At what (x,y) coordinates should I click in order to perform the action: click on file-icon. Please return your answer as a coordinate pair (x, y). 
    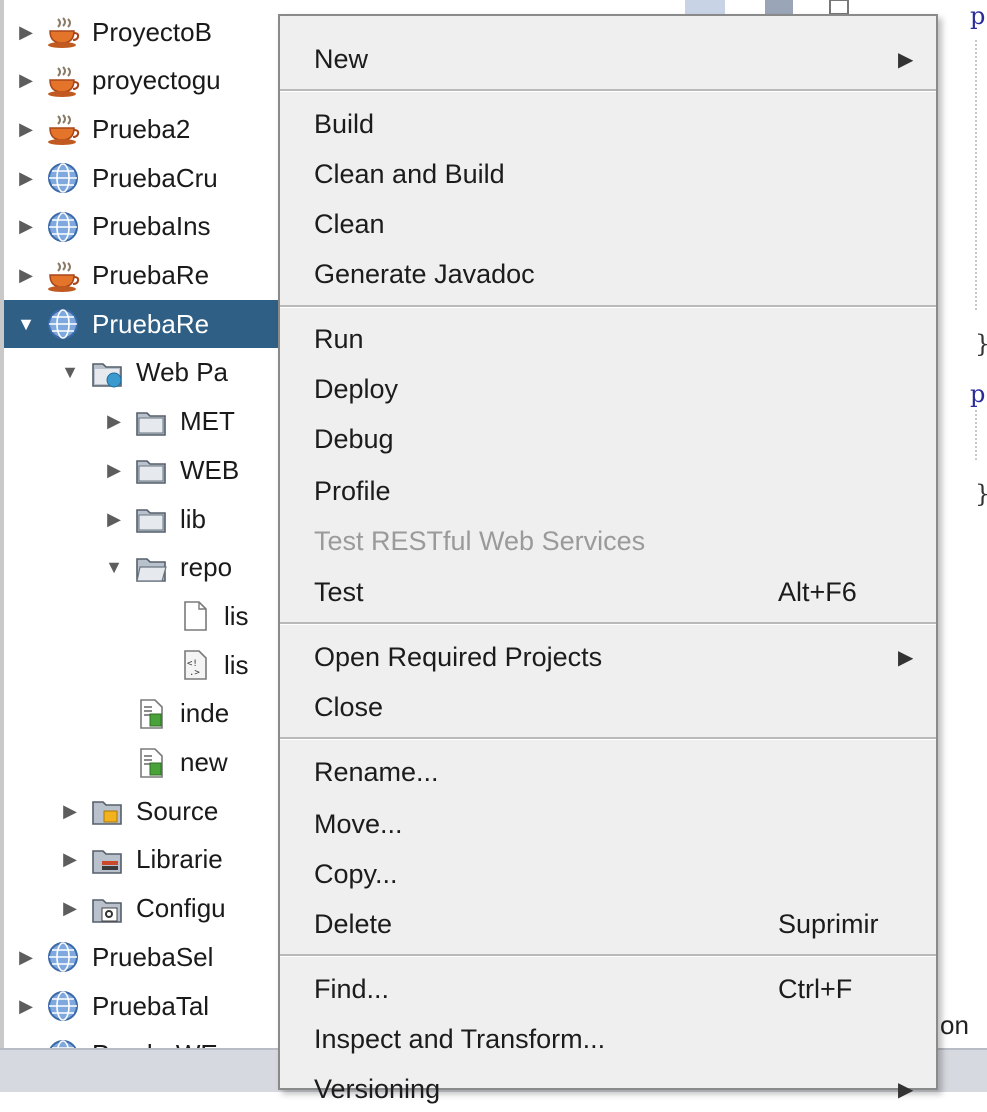
    Looking at the image, I should click on (195, 616).